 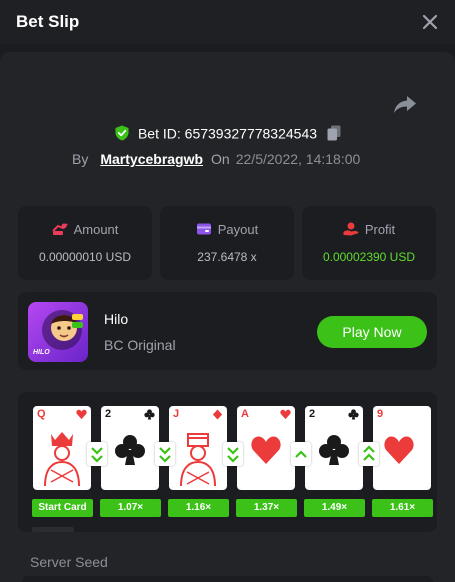 I want to click on start-card-badge: Start Card, so click(x=62, y=508).